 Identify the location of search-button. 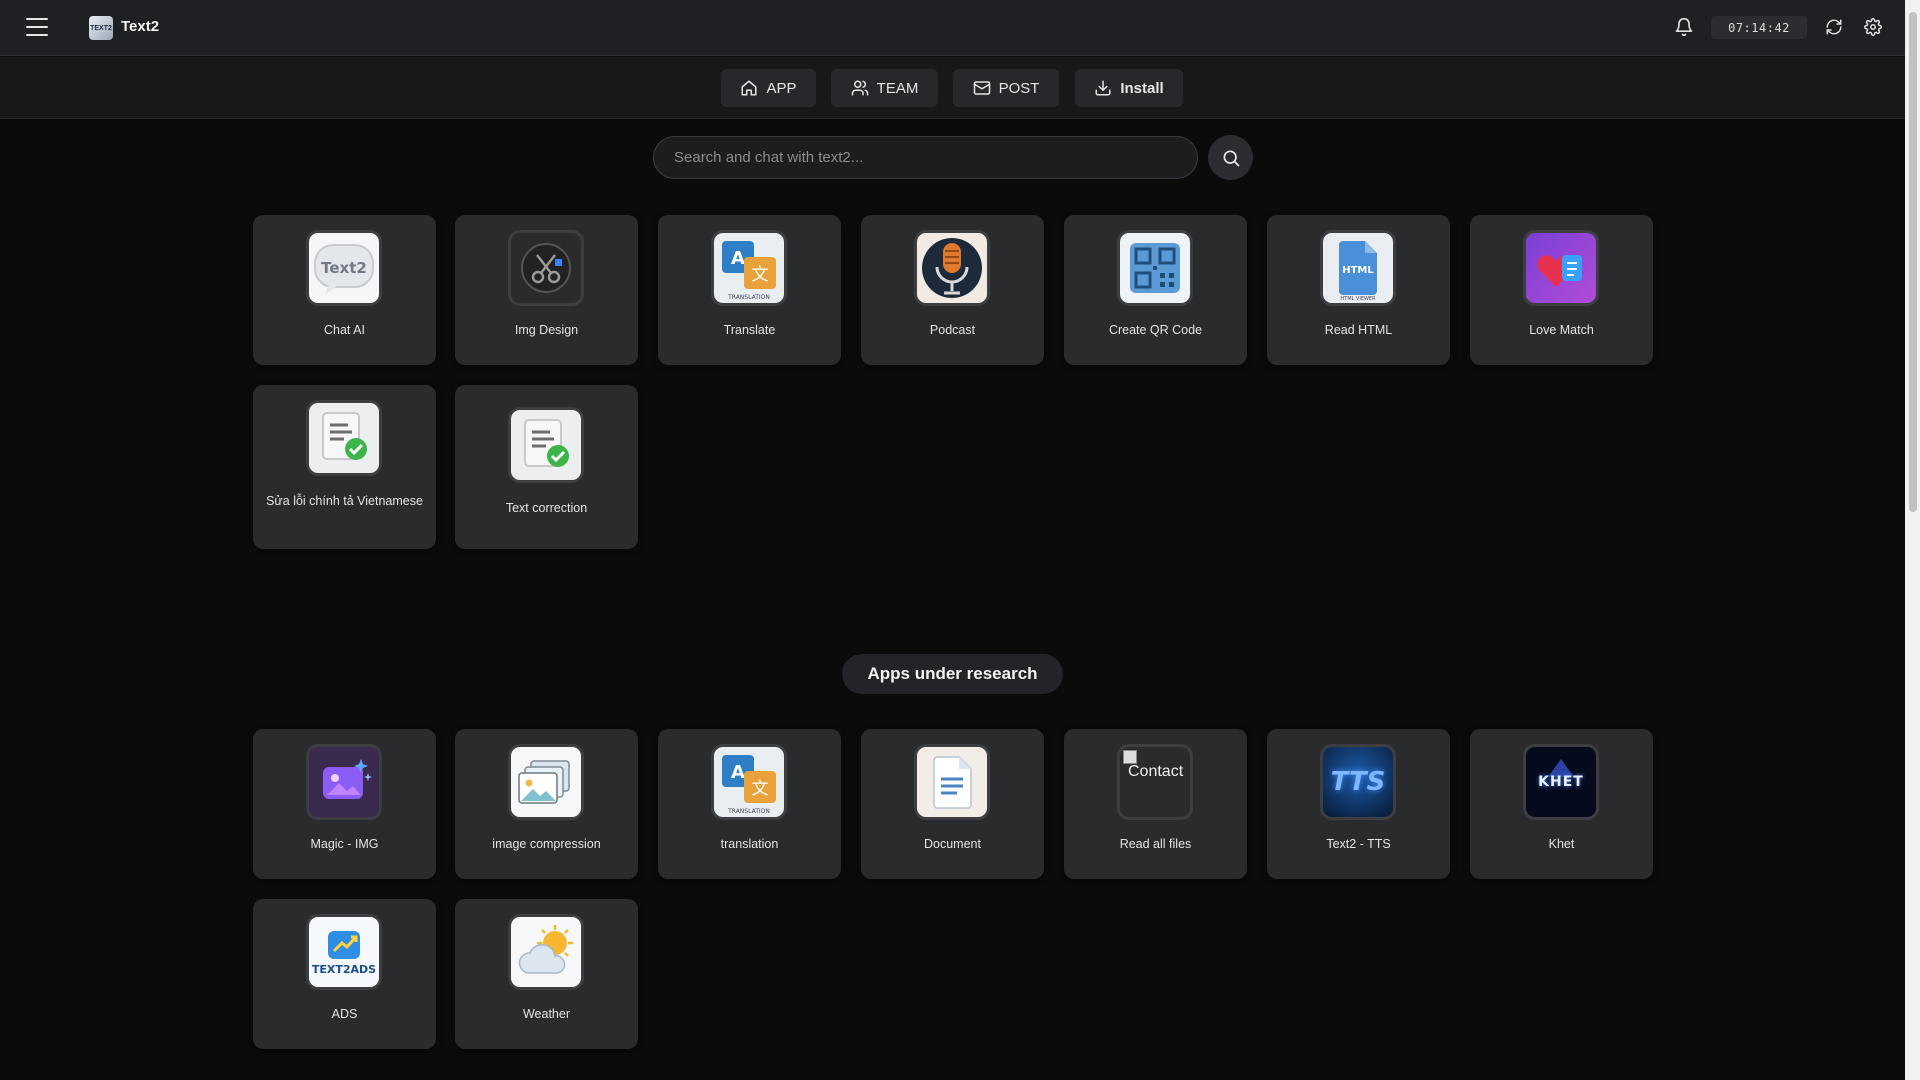
(1230, 157).